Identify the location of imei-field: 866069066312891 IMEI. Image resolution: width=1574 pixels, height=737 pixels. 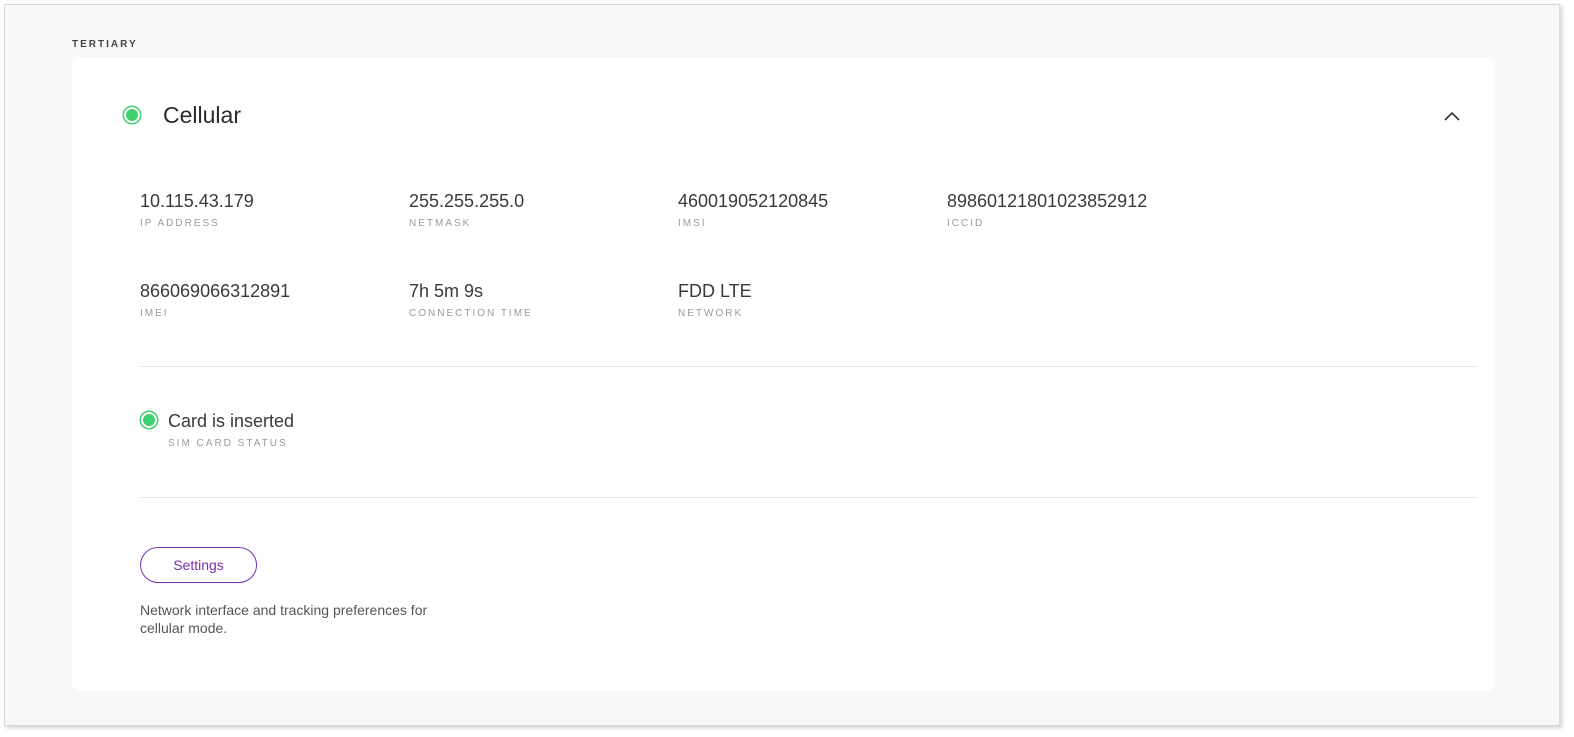
(215, 300).